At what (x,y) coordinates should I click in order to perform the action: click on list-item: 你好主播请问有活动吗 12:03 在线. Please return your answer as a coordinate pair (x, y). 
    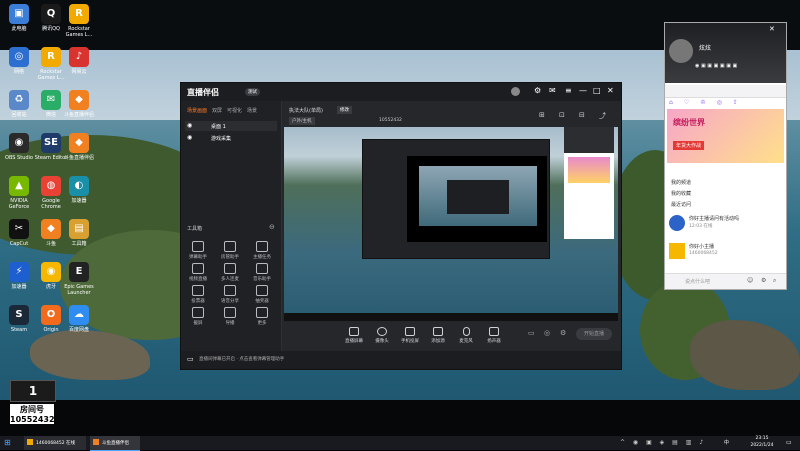
    Looking at the image, I should click on (725, 226).